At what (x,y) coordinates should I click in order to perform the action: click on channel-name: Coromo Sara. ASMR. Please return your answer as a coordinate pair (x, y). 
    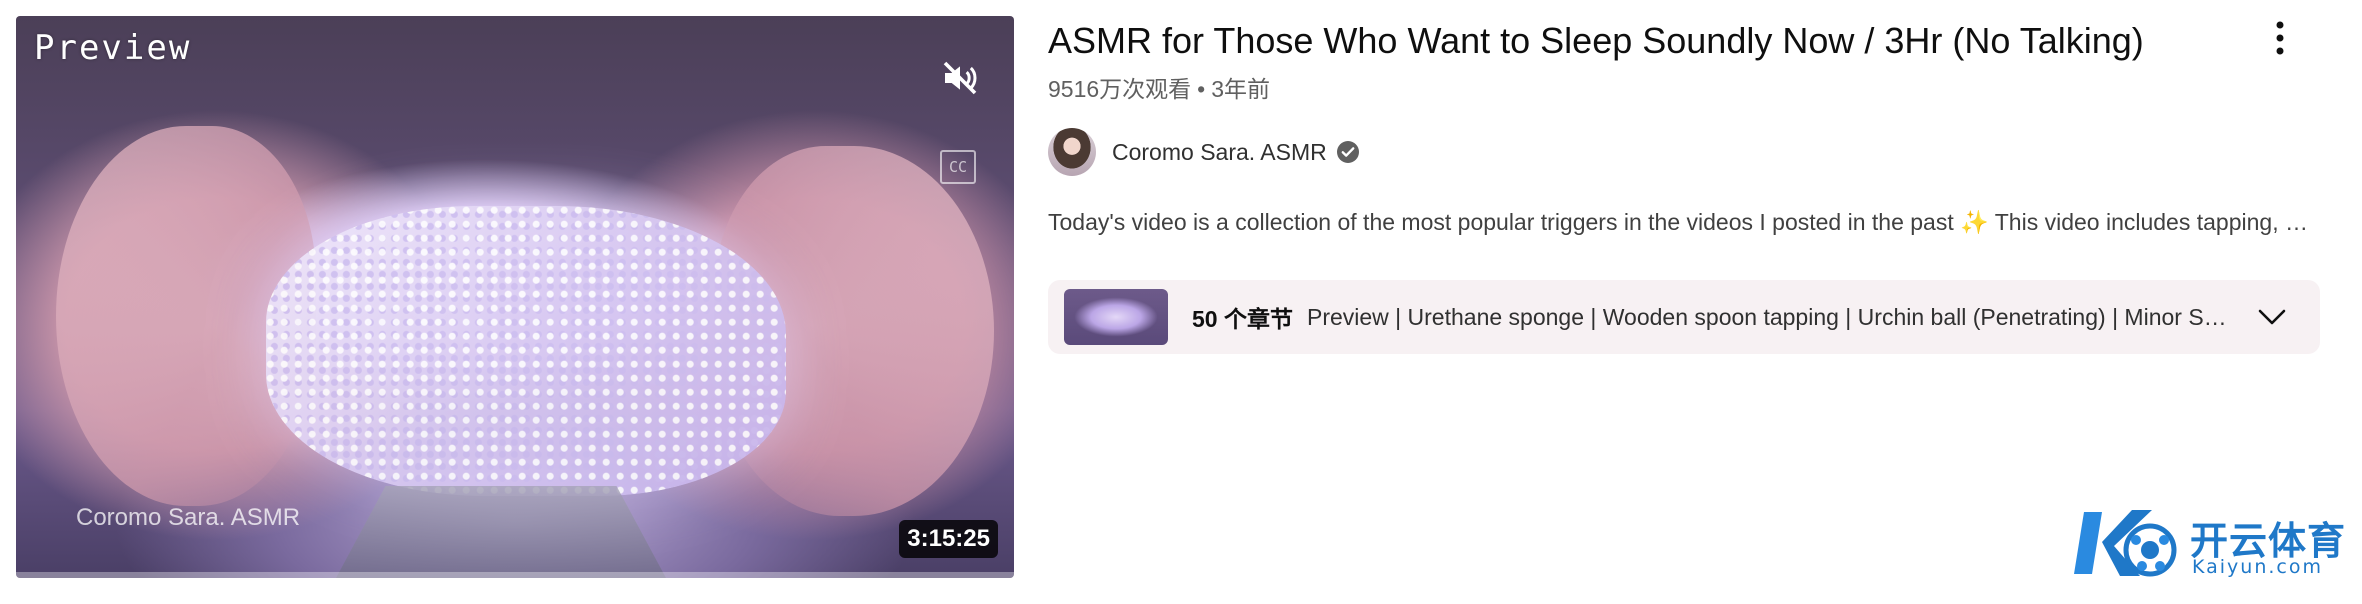
    Looking at the image, I should click on (1219, 152).